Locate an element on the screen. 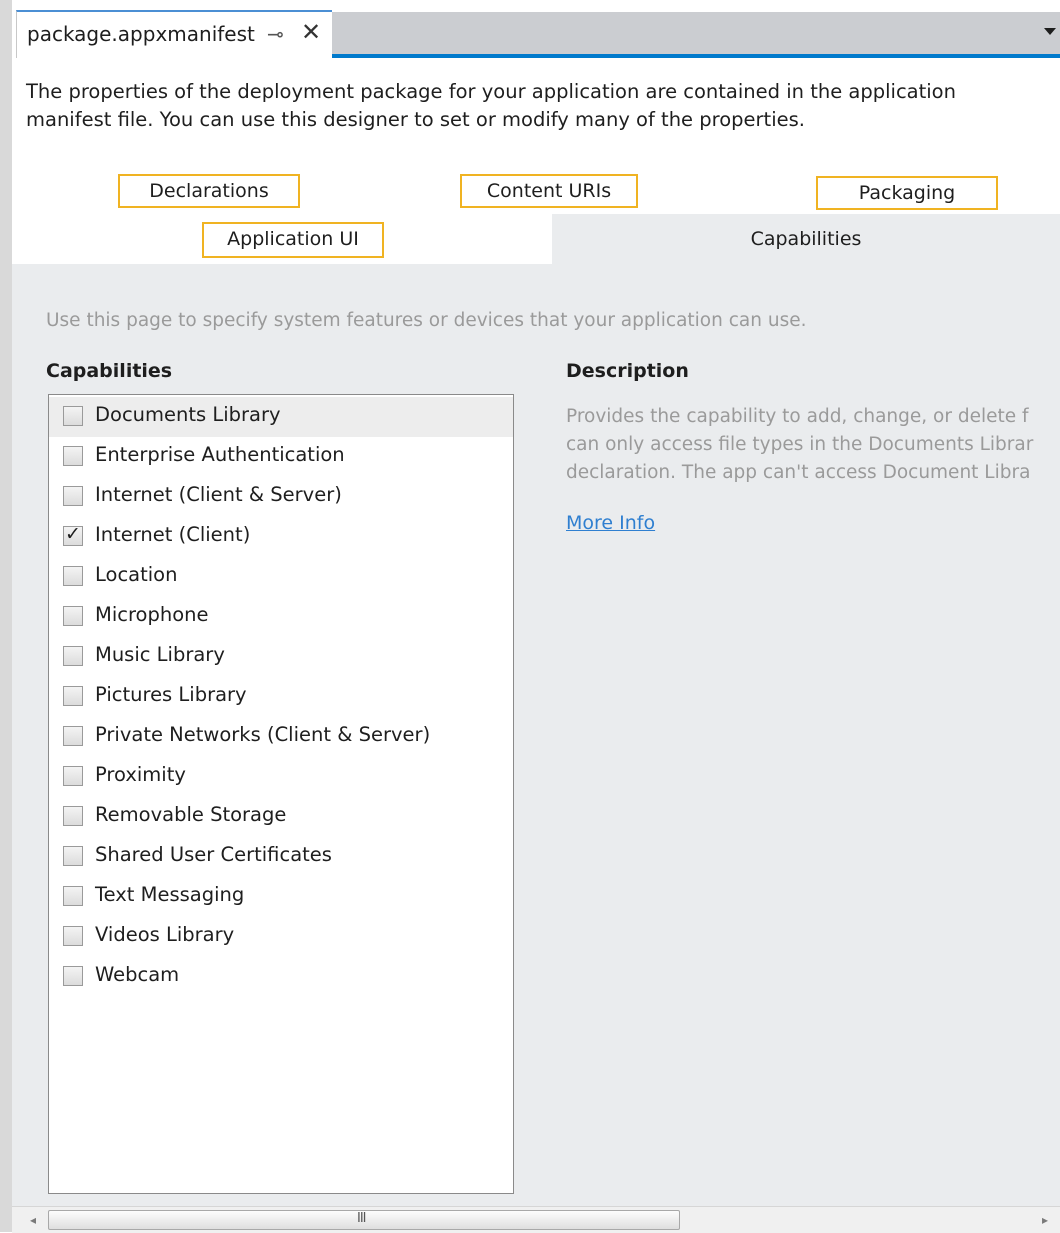 The width and height of the screenshot is (1060, 1233). capability-label: Videos Library is located at coordinates (165, 934).